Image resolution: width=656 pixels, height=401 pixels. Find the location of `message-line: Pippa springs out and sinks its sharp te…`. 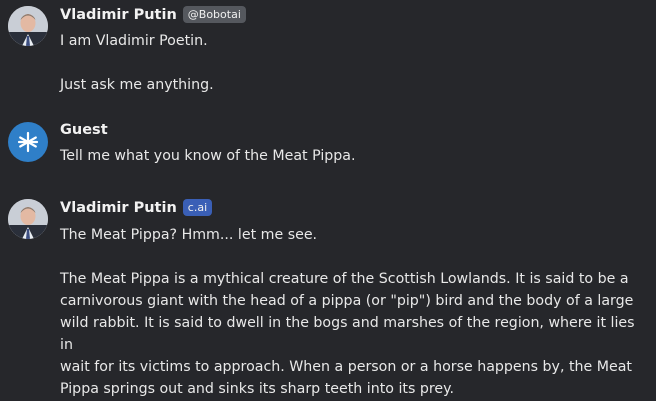

message-line: Pippa springs out and sinks its sharp te… is located at coordinates (257, 389).